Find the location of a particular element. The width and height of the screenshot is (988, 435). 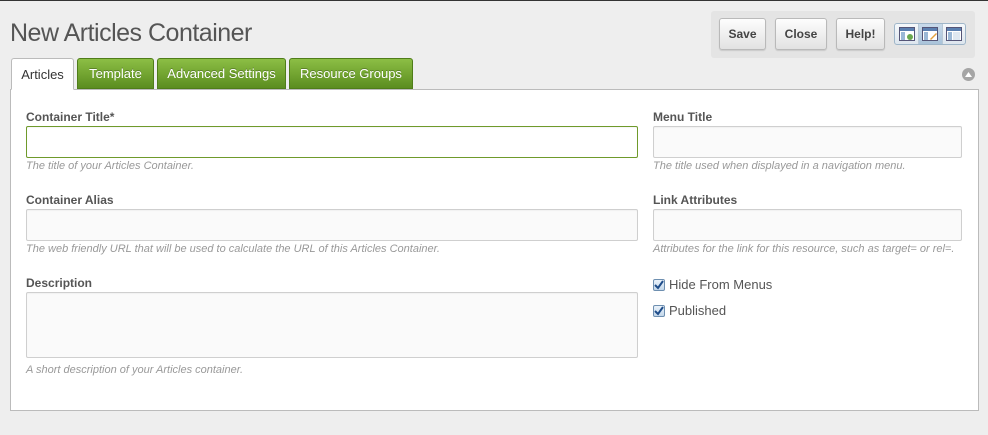

container-title-label: Container Title* is located at coordinates (70, 117).